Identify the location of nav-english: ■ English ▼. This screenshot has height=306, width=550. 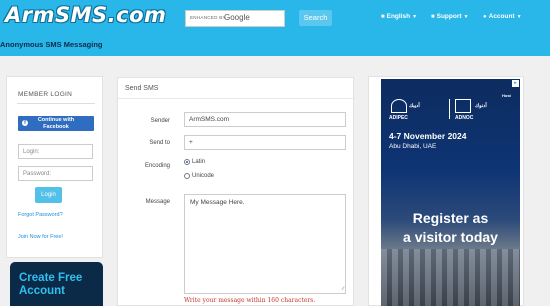
(399, 16).